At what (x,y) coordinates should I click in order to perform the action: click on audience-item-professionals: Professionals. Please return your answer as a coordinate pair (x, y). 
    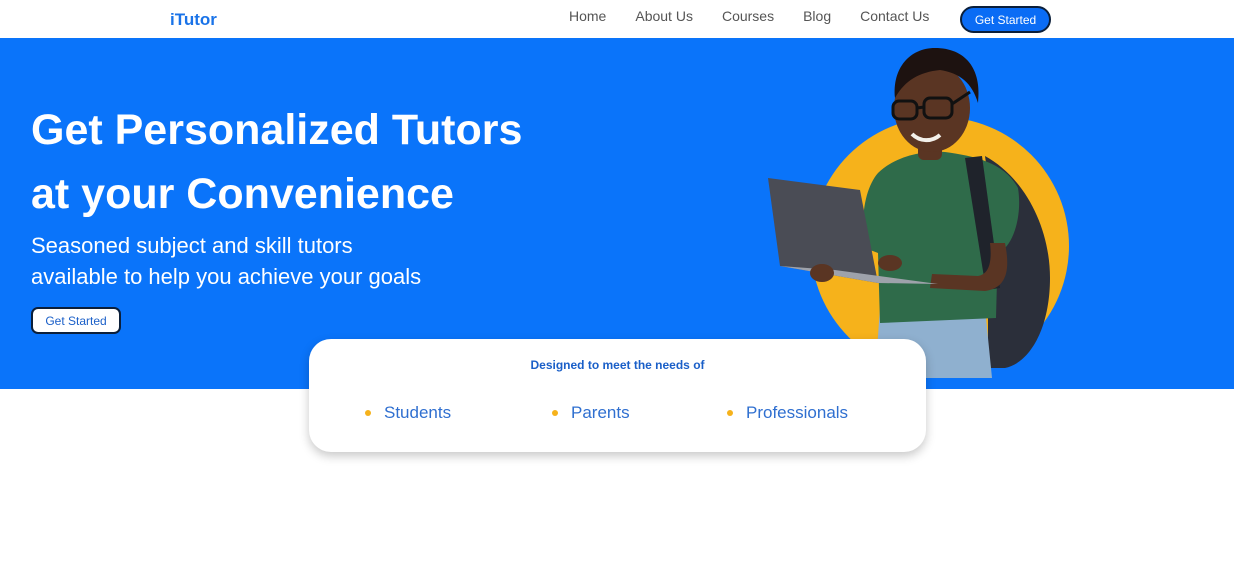
    Looking at the image, I should click on (787, 413).